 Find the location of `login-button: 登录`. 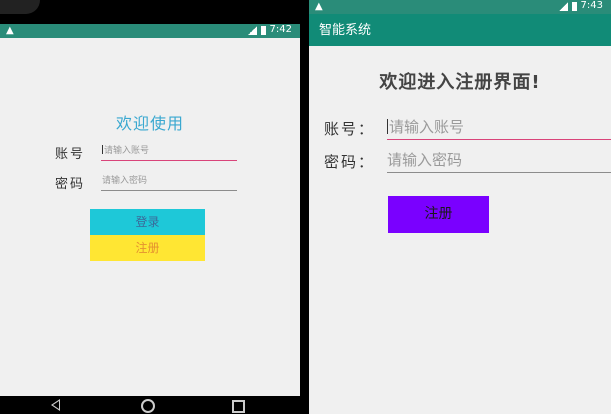

login-button: 登录 is located at coordinates (147, 222).